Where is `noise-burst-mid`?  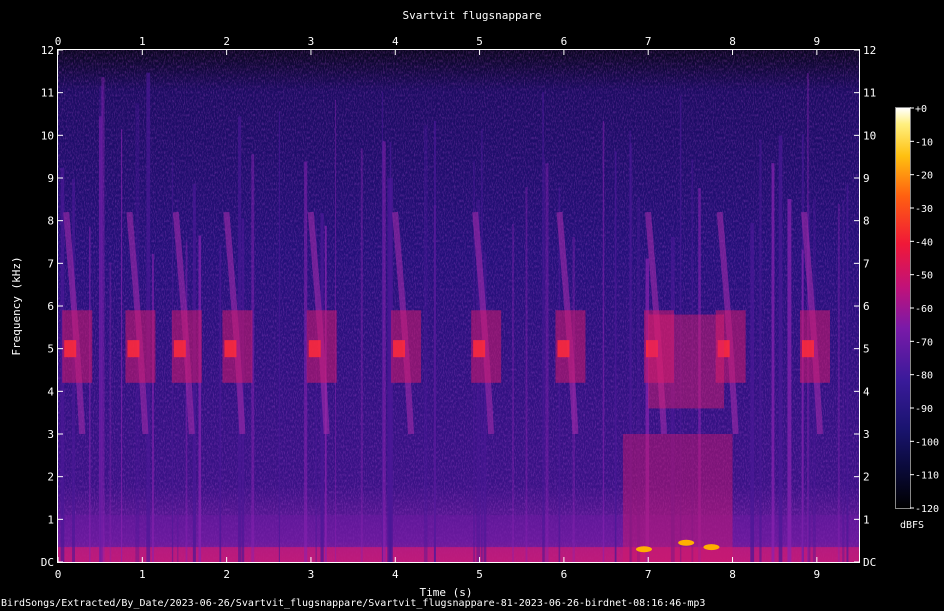 noise-burst-mid is located at coordinates (686, 361).